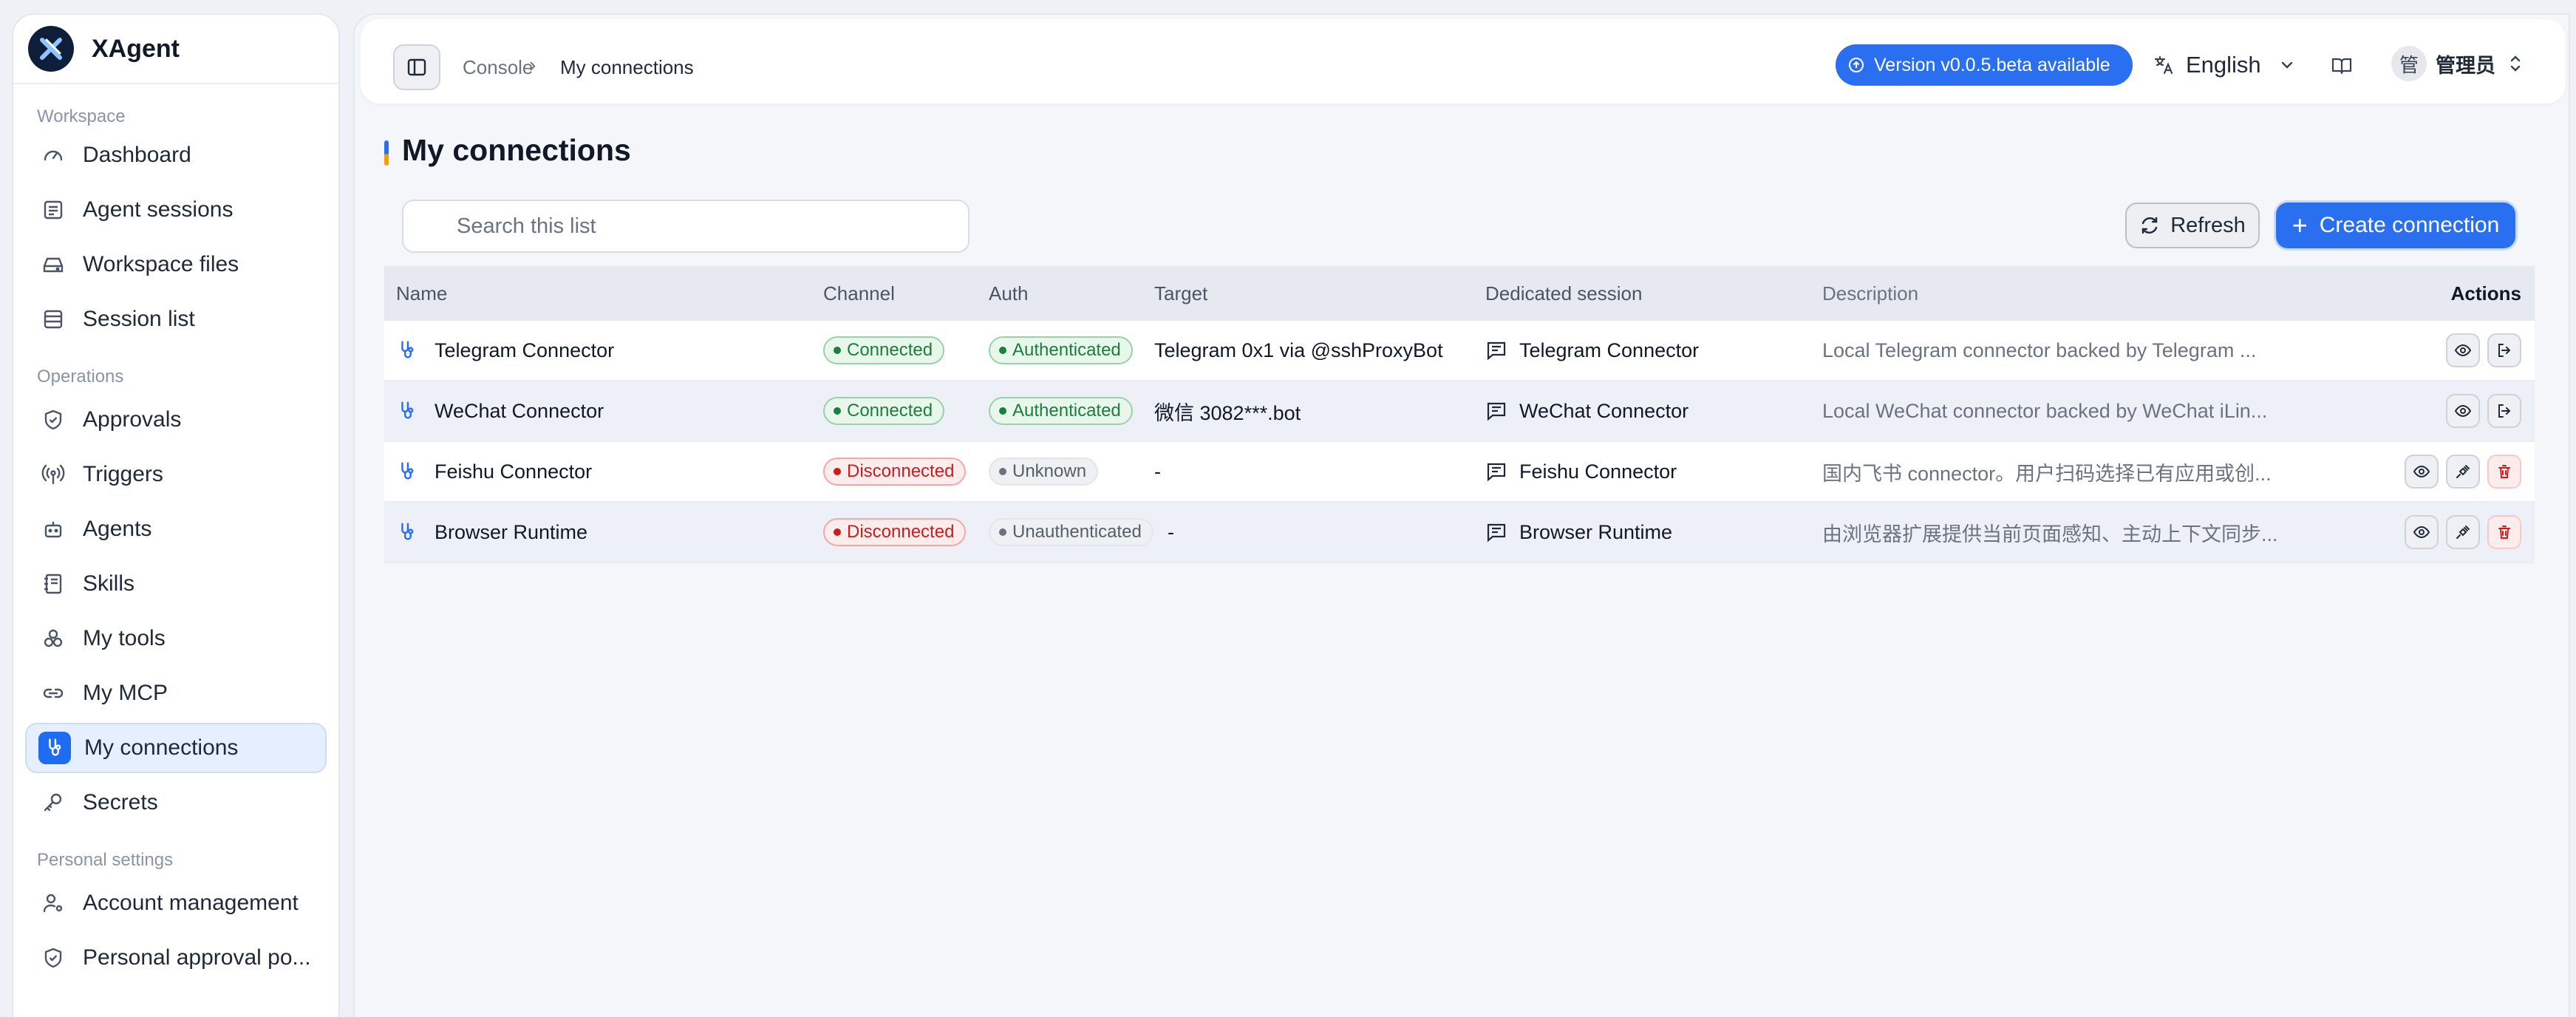 Image resolution: width=2576 pixels, height=1017 pixels. I want to click on row-session: Telegram Connector, so click(1592, 350).